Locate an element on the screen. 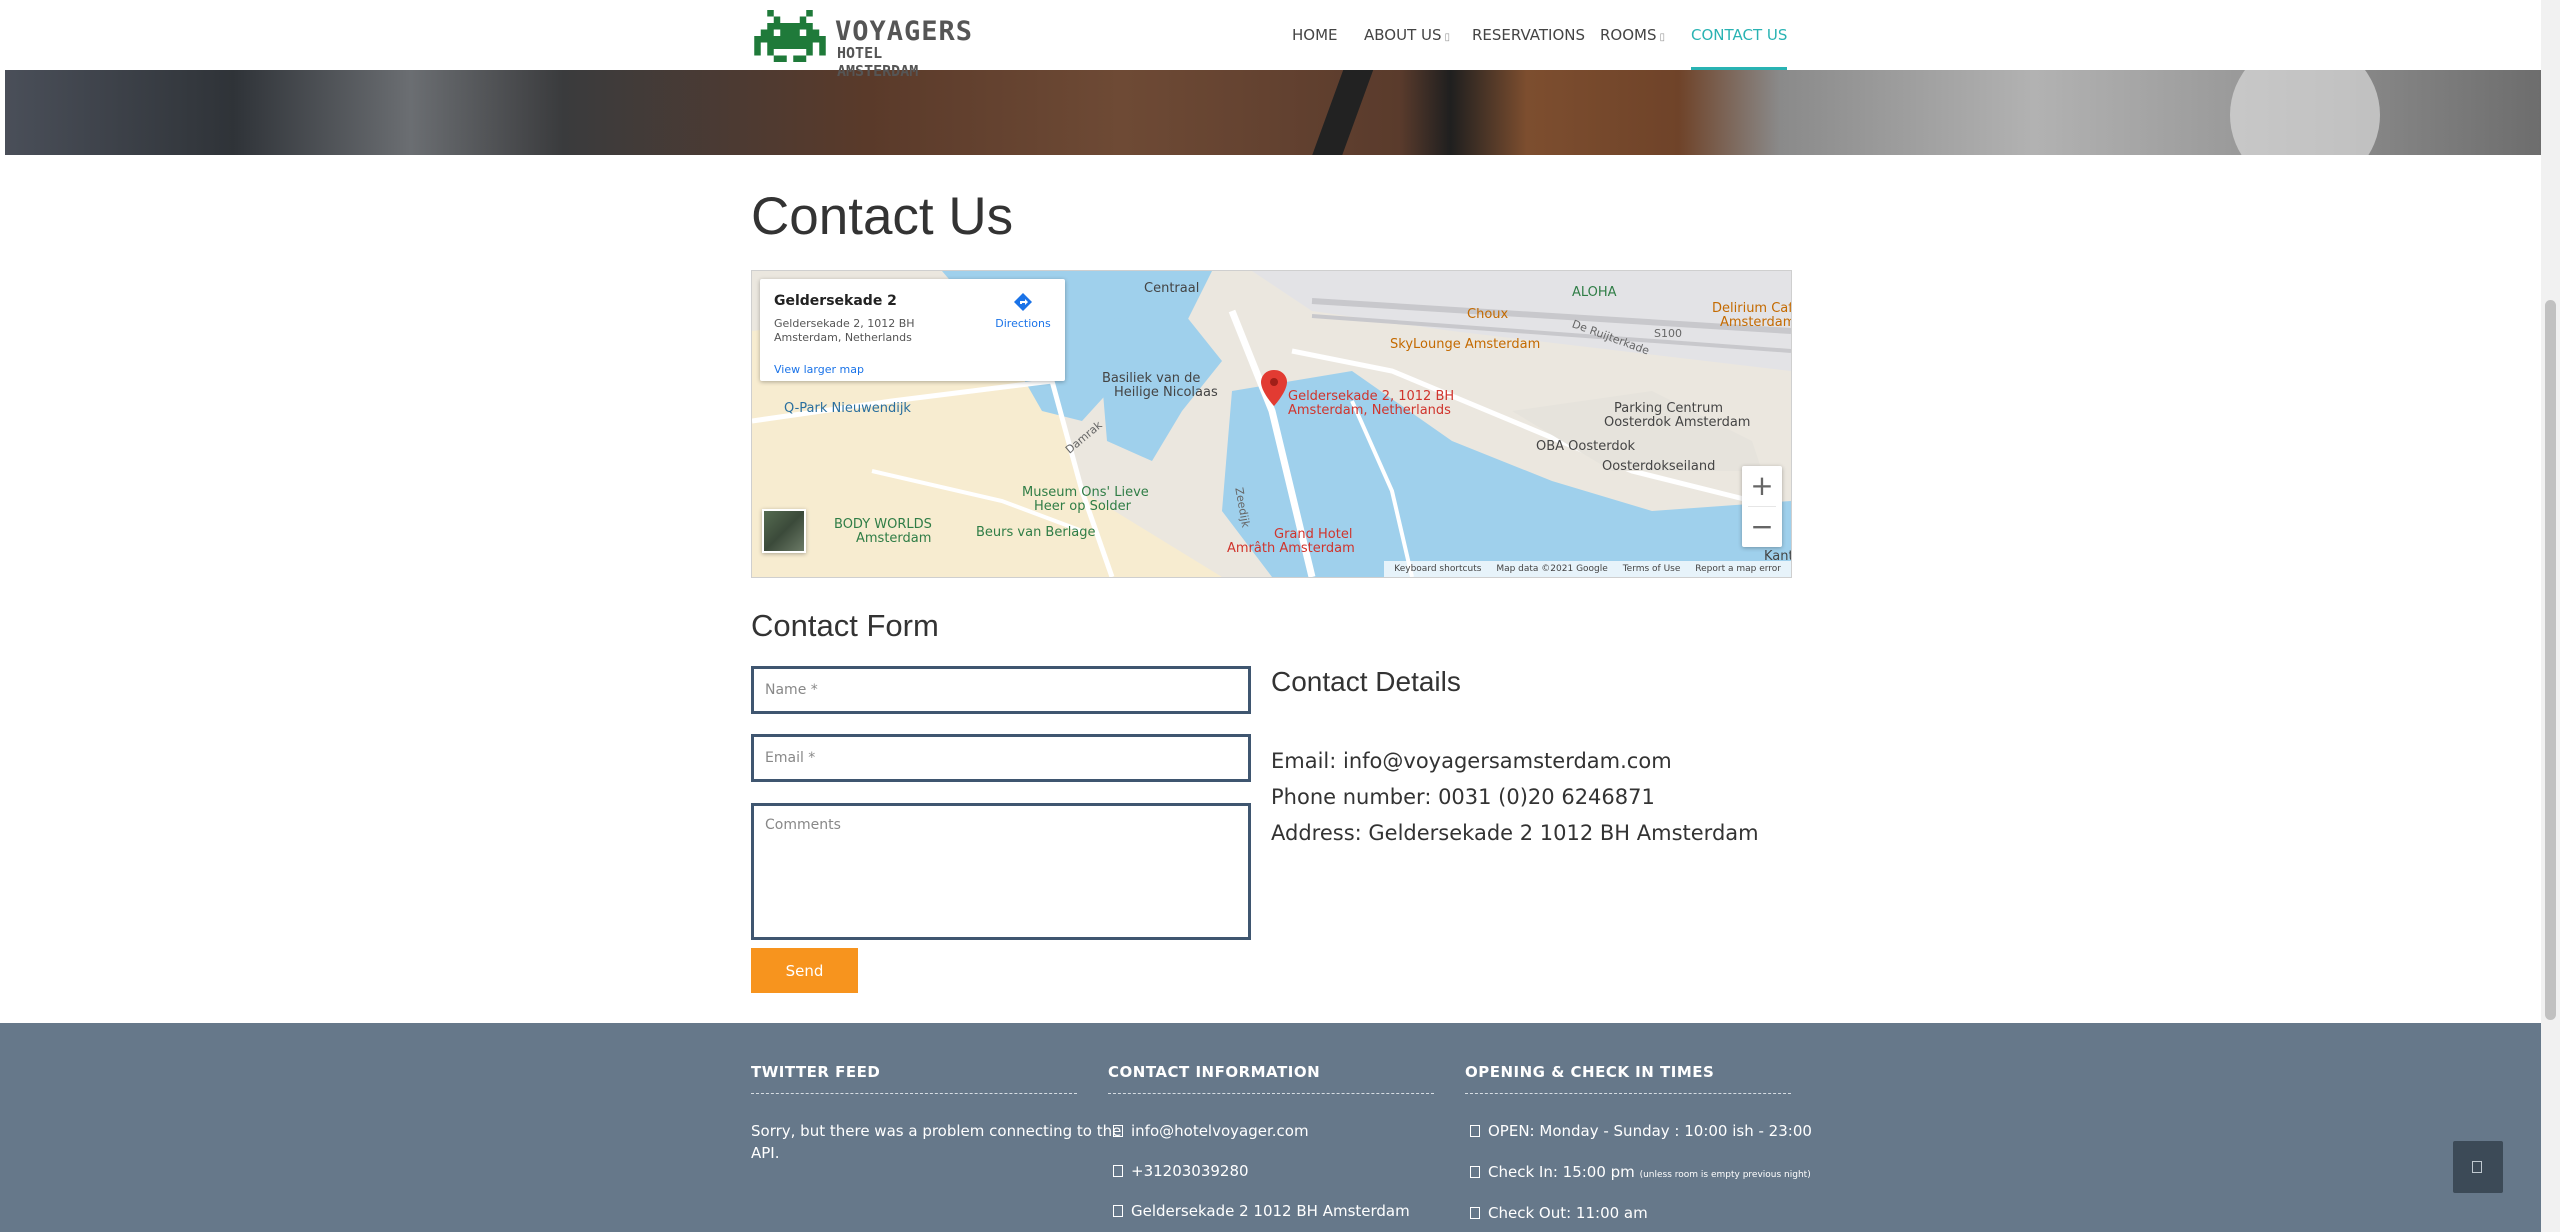 The image size is (2560, 1232). nav-reservations: RESERVATIONS is located at coordinates (1528, 35).